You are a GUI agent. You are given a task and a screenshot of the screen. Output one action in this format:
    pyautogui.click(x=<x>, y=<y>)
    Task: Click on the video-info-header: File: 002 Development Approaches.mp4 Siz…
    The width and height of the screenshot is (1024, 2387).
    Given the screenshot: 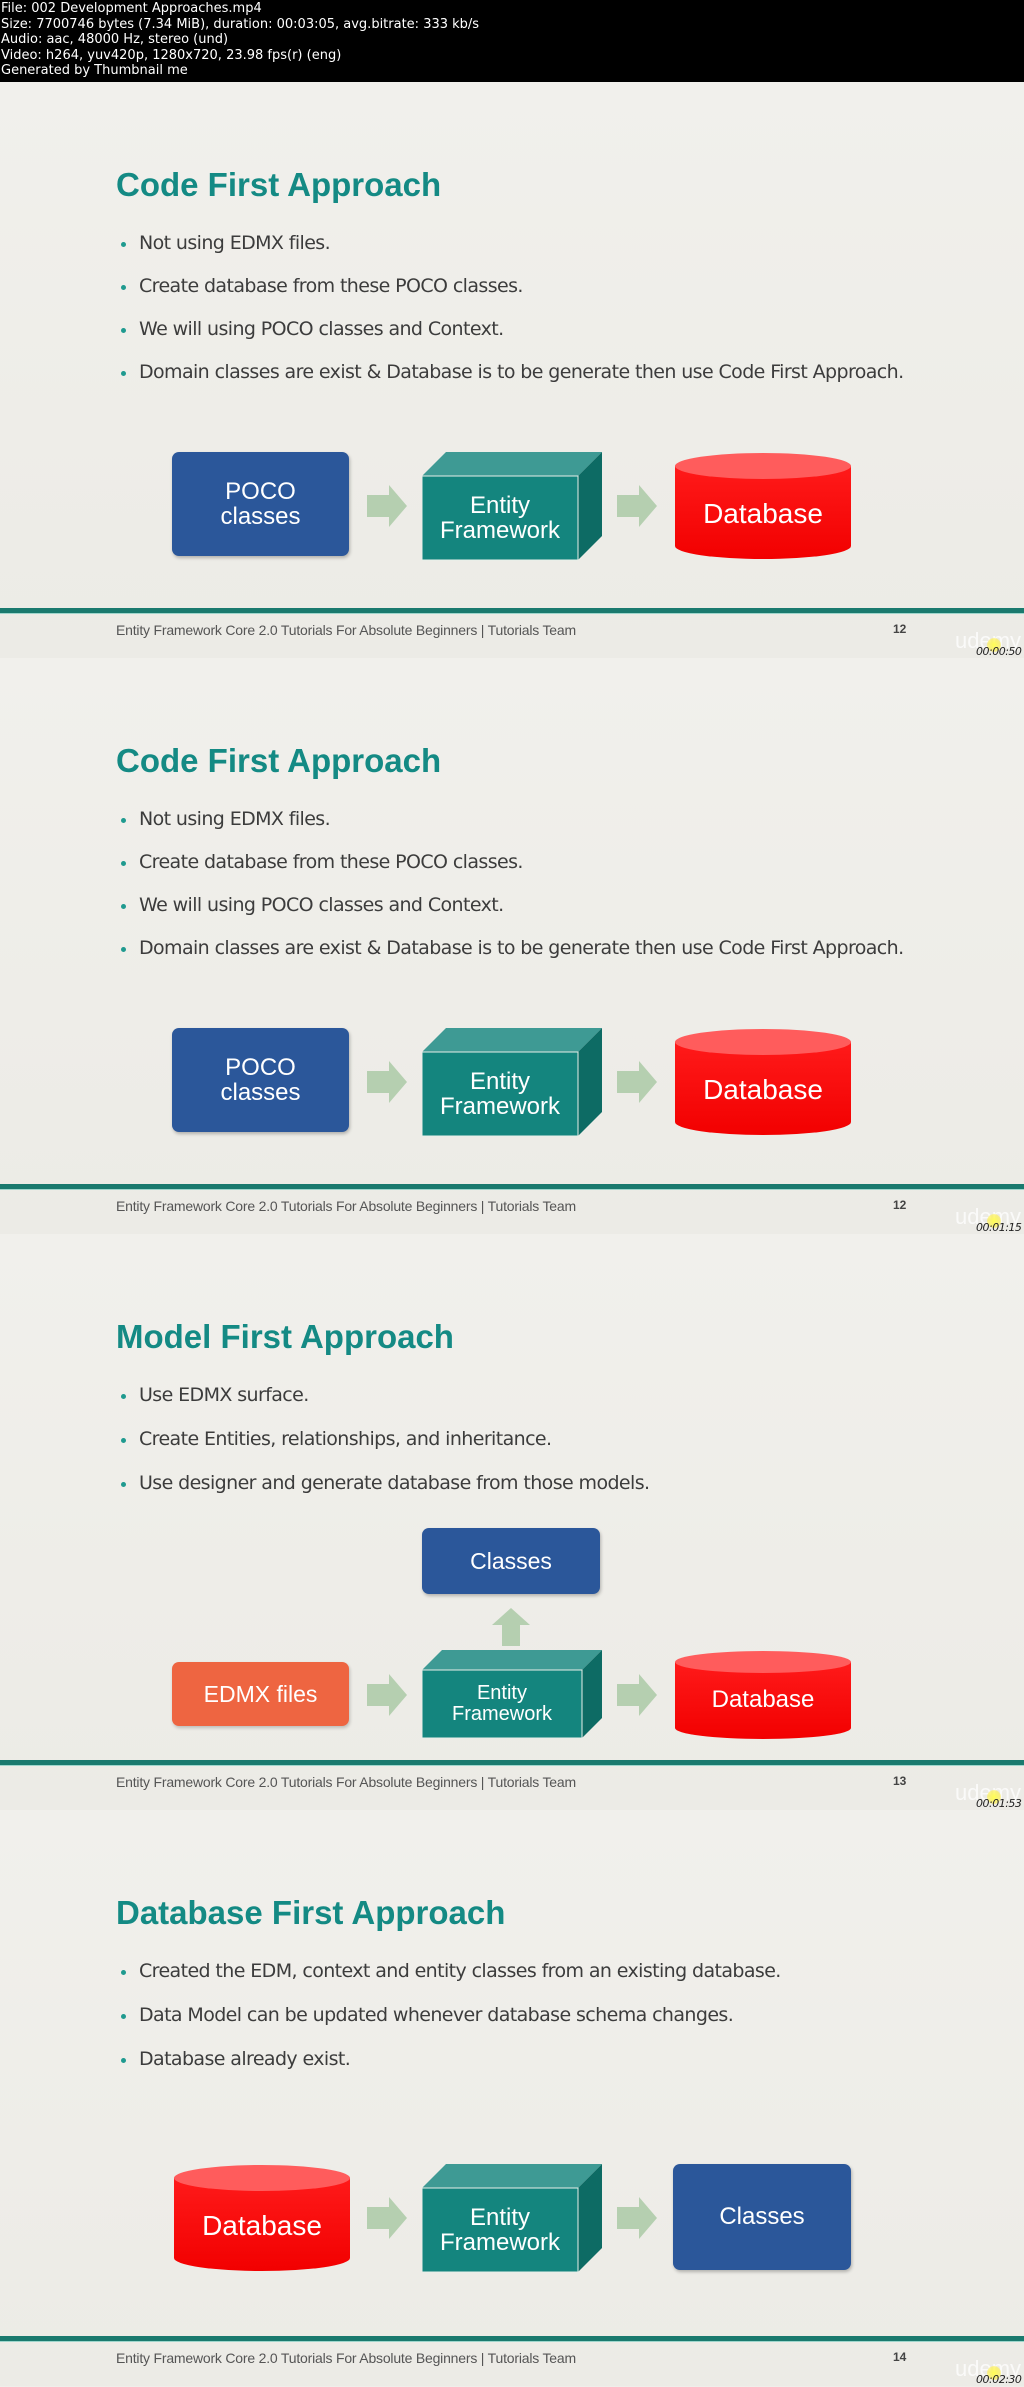 What is the action you would take?
    pyautogui.click(x=512, y=41)
    